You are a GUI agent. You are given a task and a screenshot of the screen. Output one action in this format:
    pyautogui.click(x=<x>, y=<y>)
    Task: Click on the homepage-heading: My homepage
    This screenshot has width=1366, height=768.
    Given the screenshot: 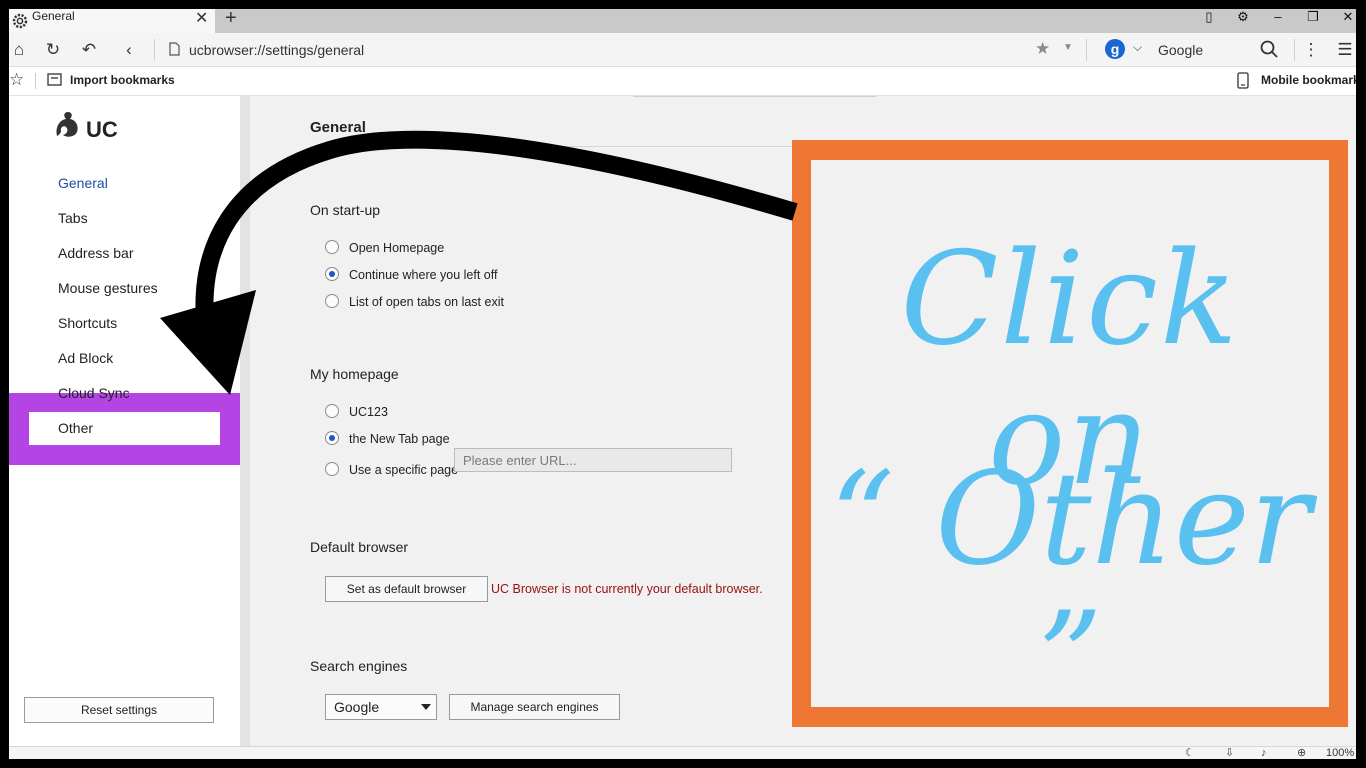 What is the action you would take?
    pyautogui.click(x=354, y=374)
    